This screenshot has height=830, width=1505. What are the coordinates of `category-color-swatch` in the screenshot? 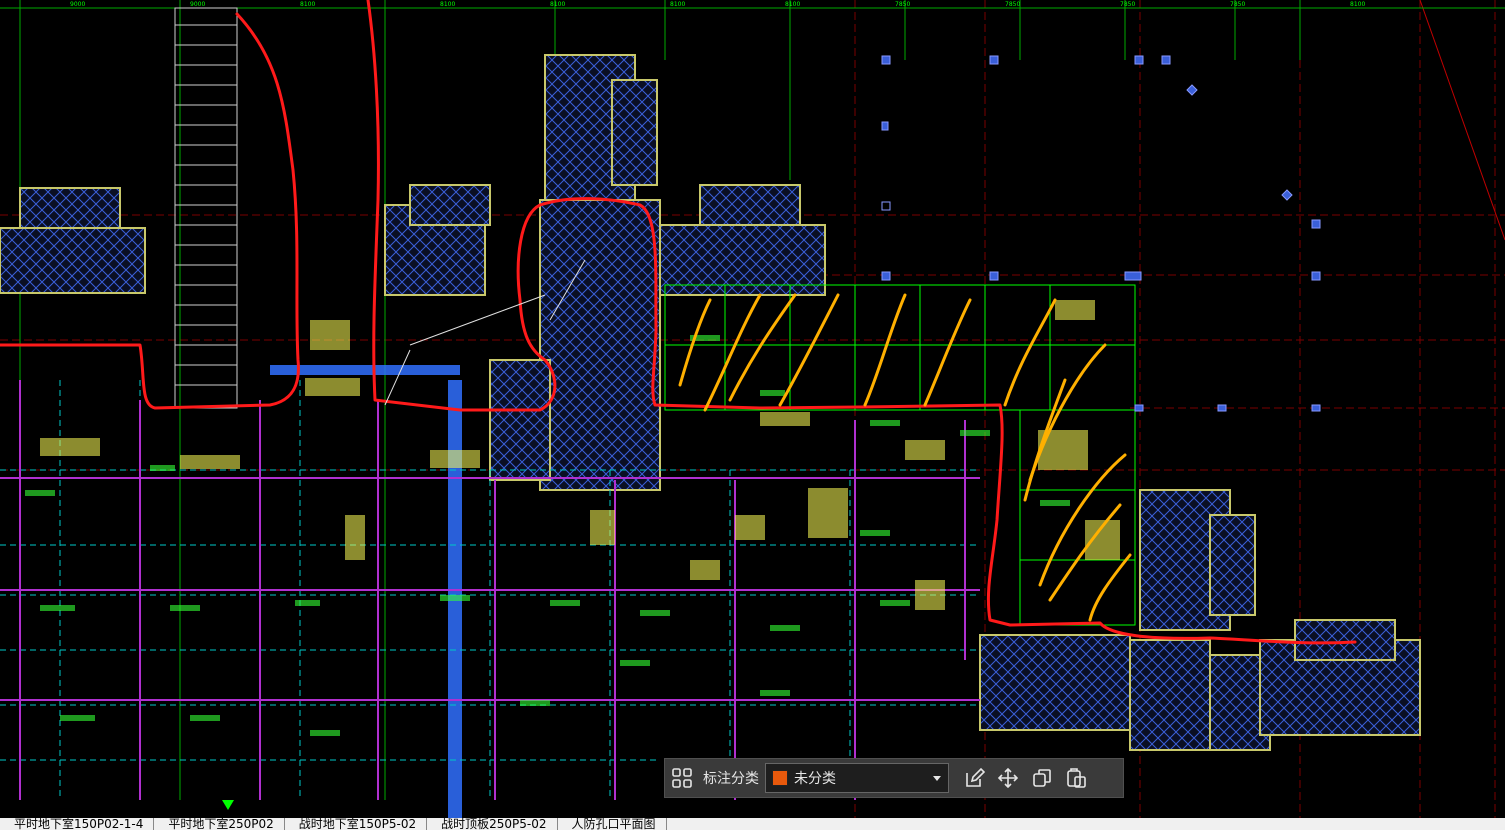 It's located at (780, 778).